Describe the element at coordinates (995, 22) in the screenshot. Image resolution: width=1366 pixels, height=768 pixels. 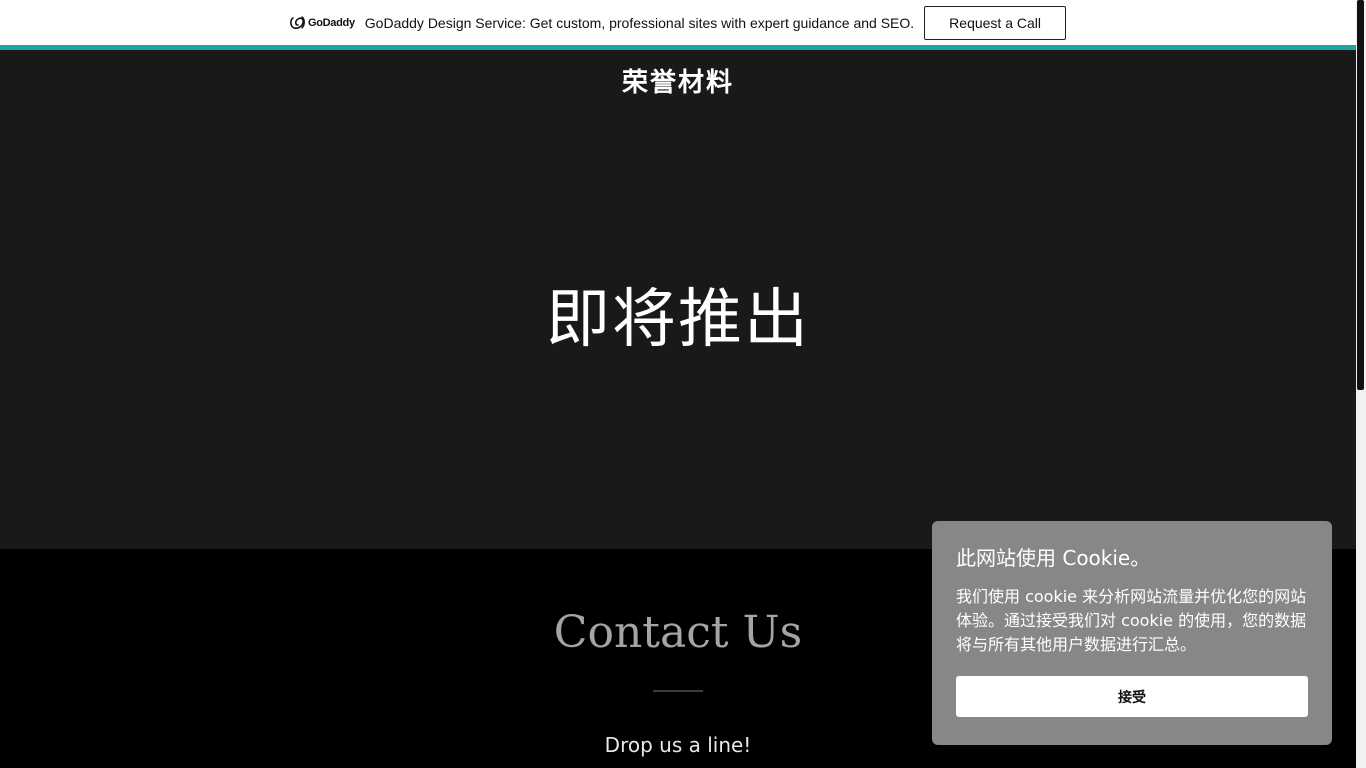
I see `request-call-button: Request a Call` at that location.